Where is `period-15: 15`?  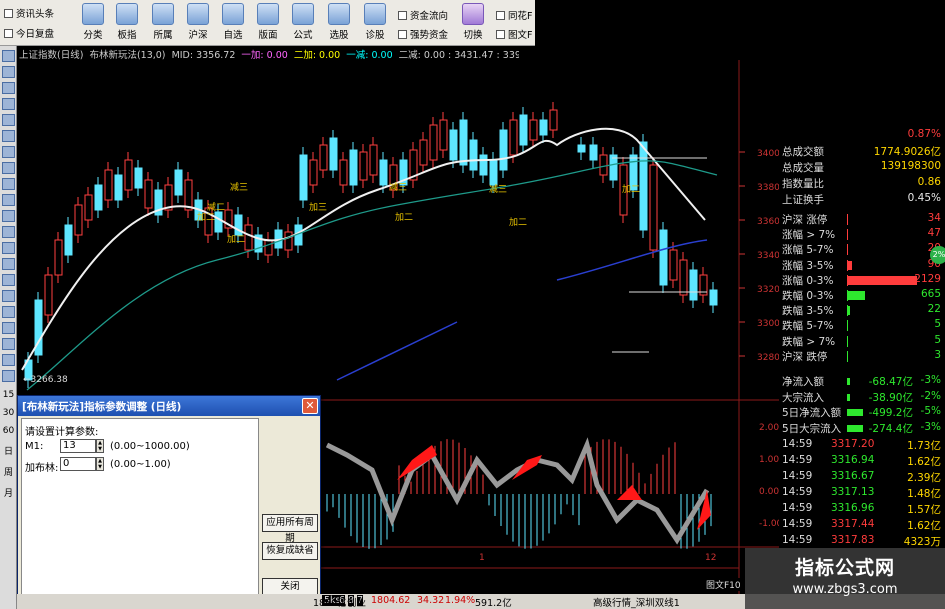 period-15: 15 is located at coordinates (8, 395).